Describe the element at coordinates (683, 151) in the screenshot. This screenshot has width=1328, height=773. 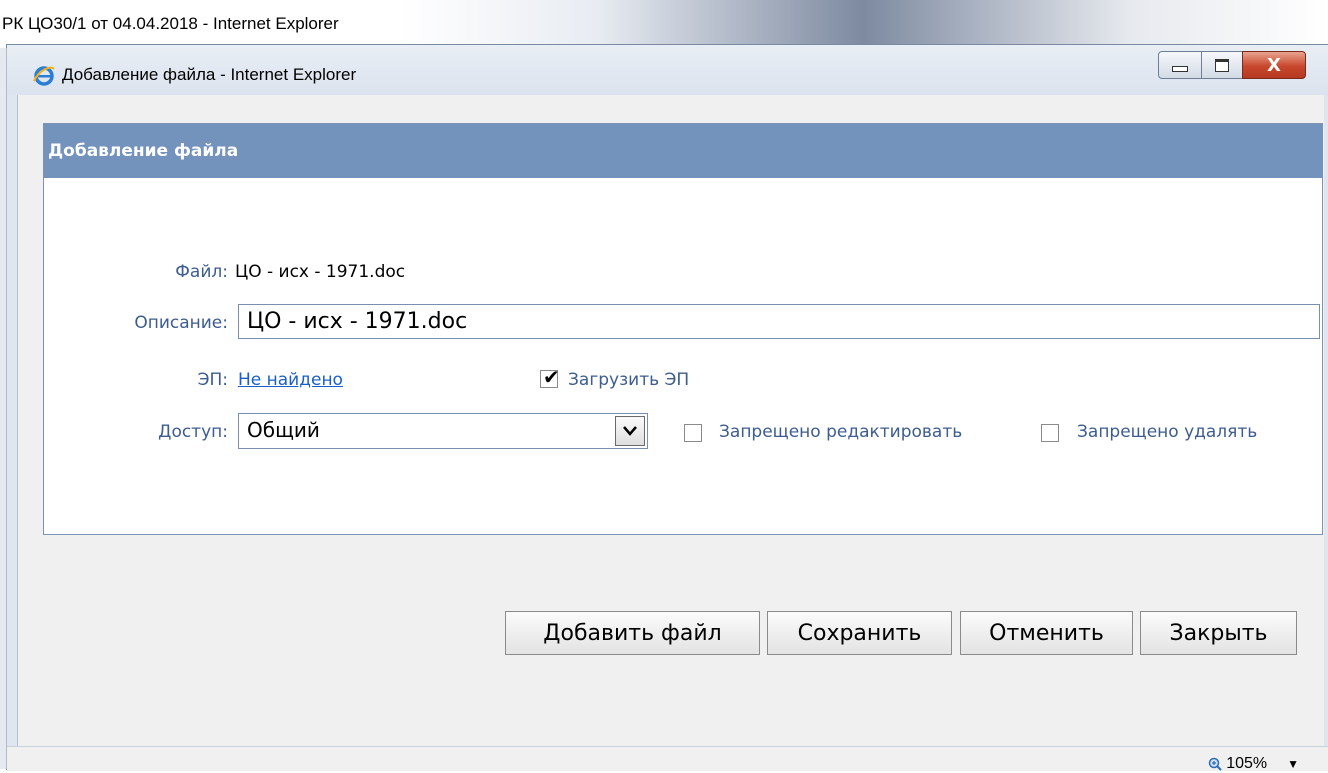
I see `panel-header: Добавление файла` at that location.